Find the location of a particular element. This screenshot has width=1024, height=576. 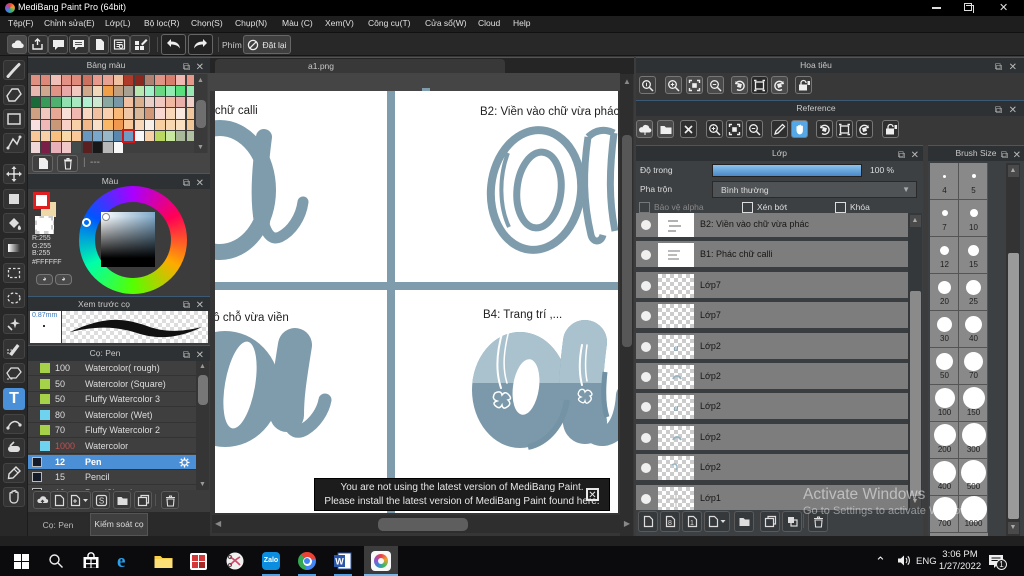

svg-text: W is located at coordinates (339, 562).